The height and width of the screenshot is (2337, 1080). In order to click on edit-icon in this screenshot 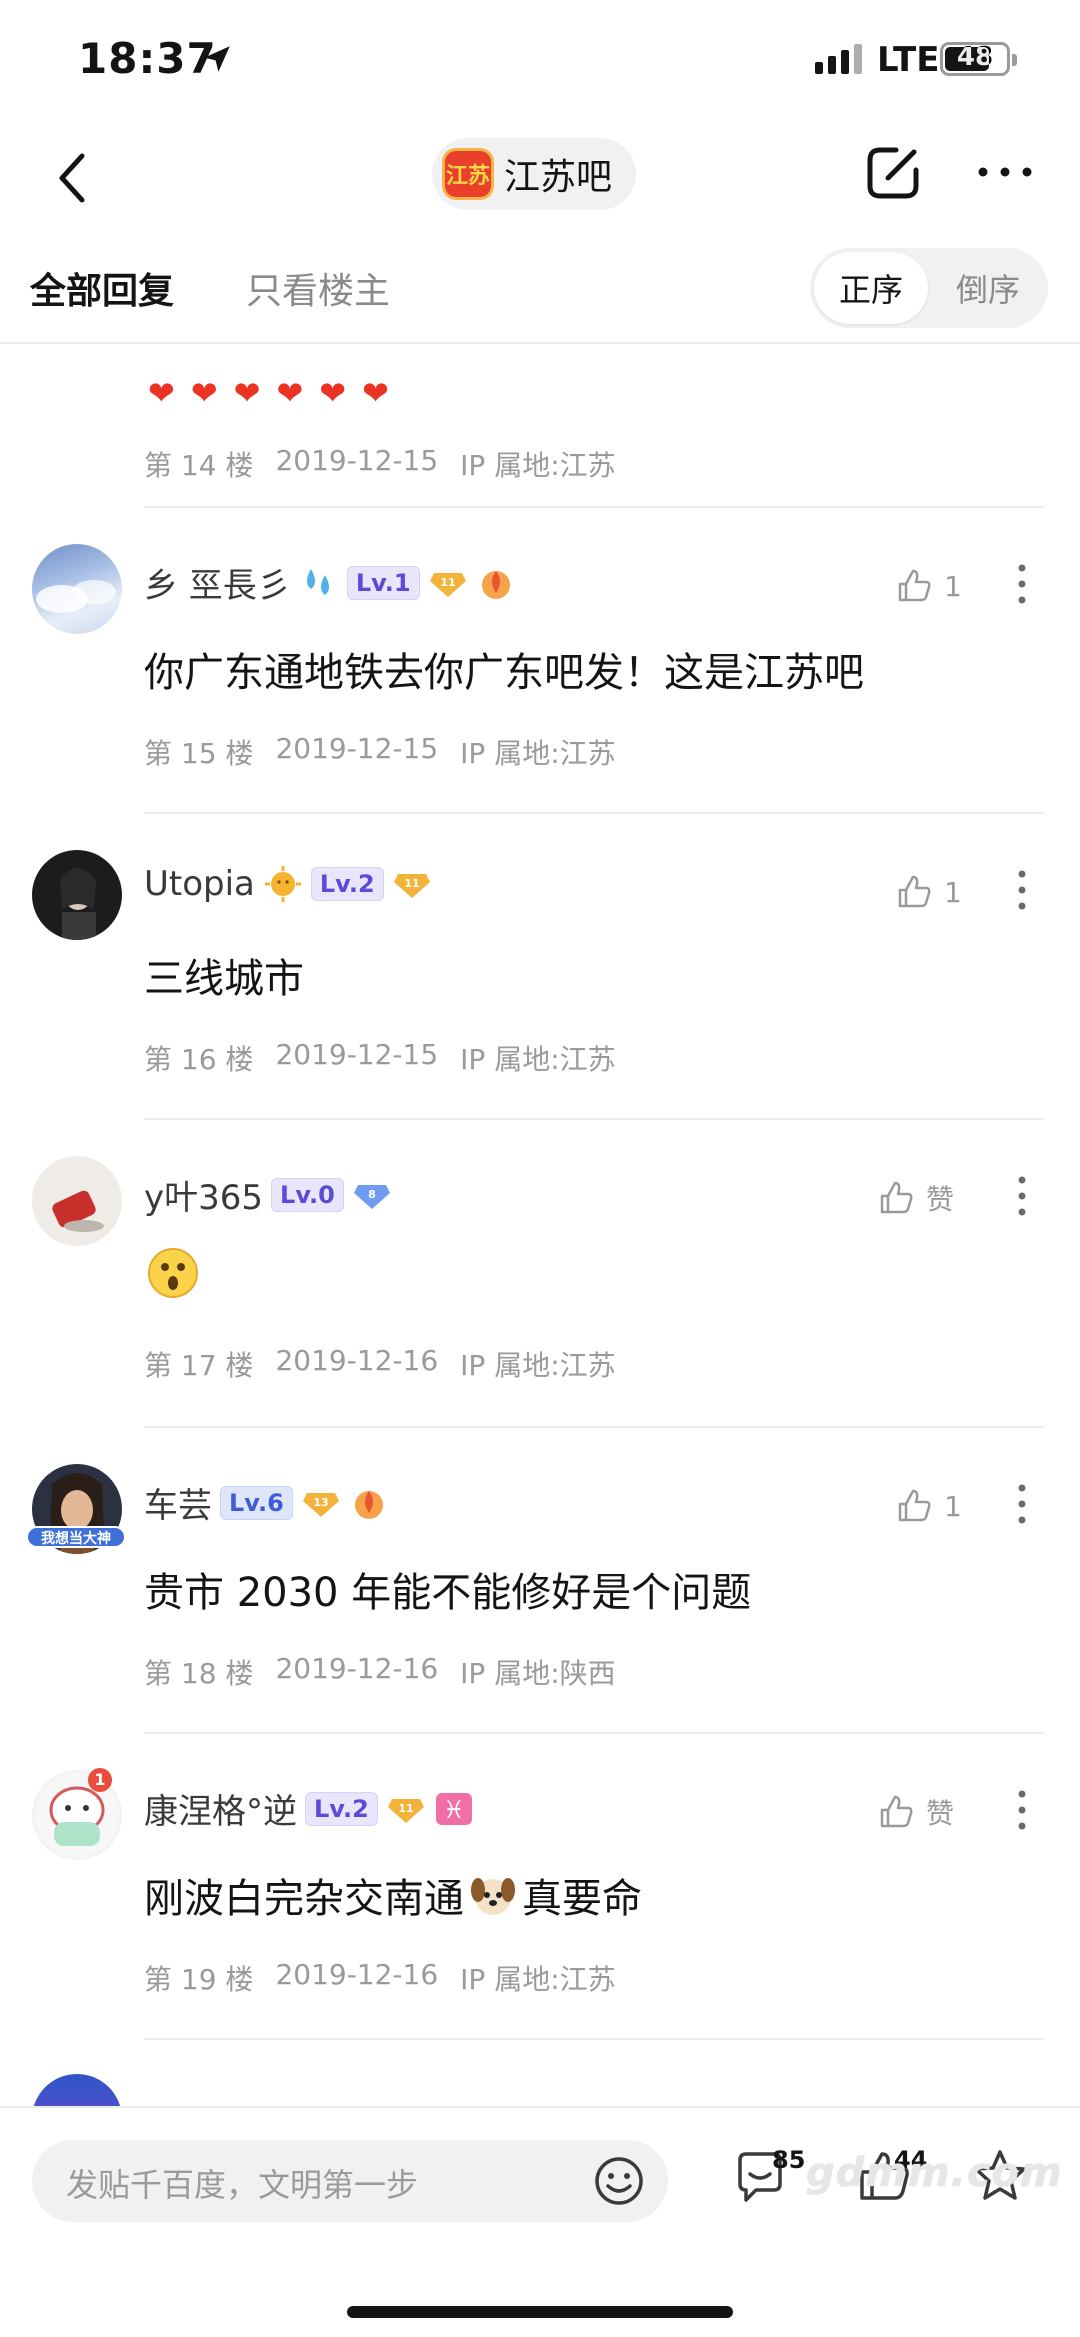, I will do `click(893, 173)`.